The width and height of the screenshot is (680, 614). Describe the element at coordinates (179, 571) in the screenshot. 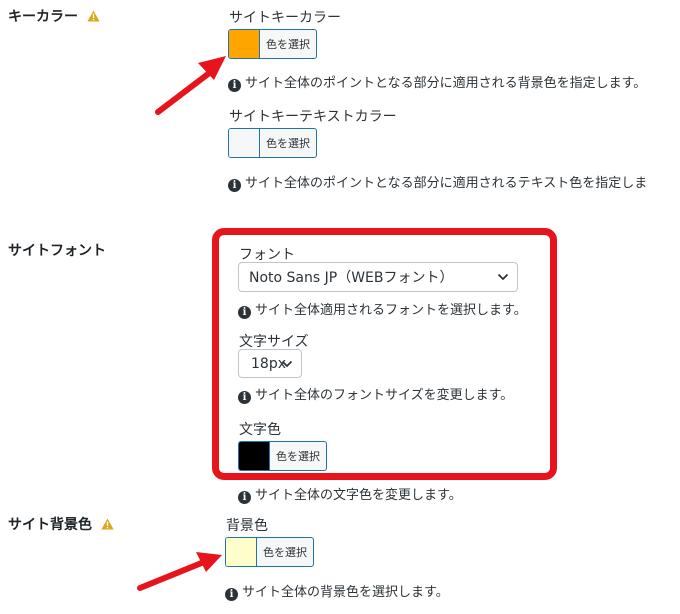

I see `annotation-arrow-icon` at that location.